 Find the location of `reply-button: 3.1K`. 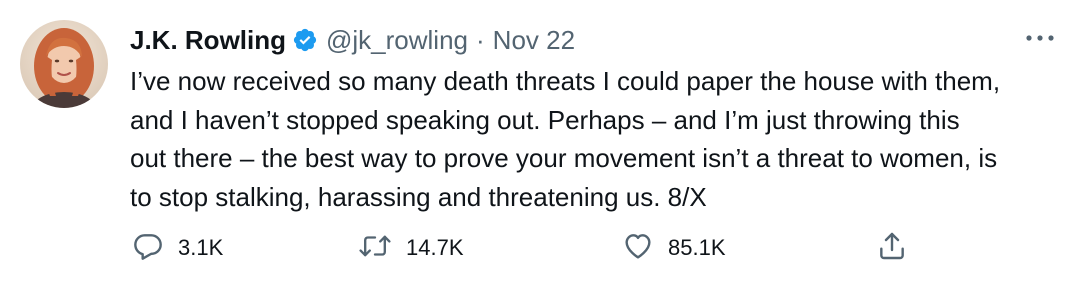

reply-button: 3.1K is located at coordinates (177, 248).